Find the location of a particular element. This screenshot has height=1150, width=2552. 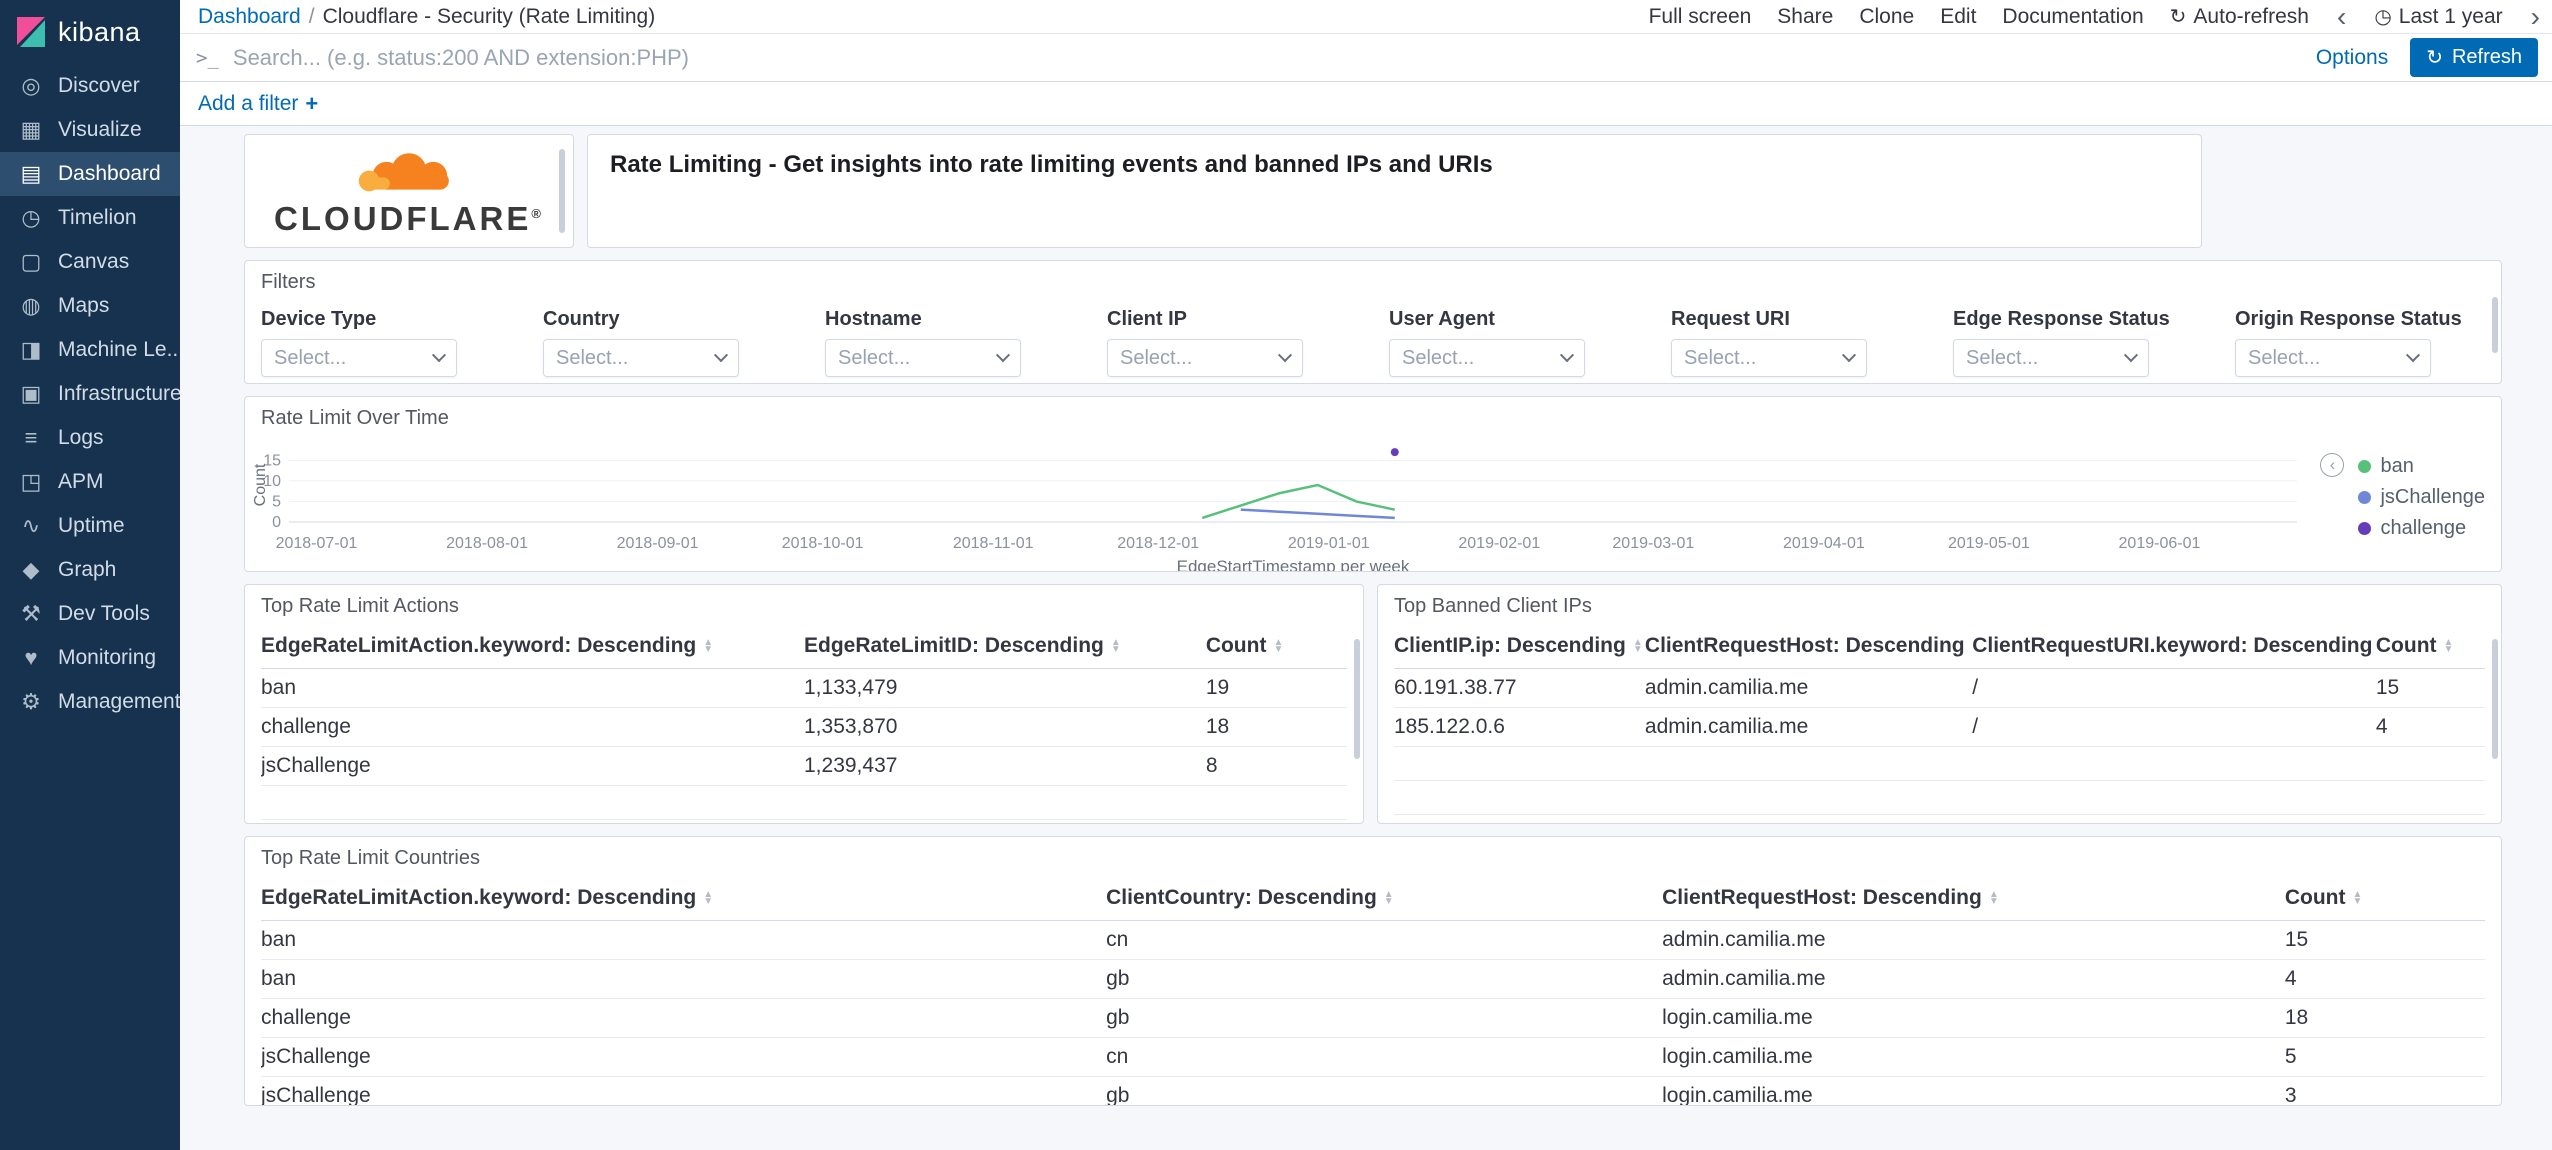

time-range-picker: ◷ Last 1 year is located at coordinates (2438, 16).